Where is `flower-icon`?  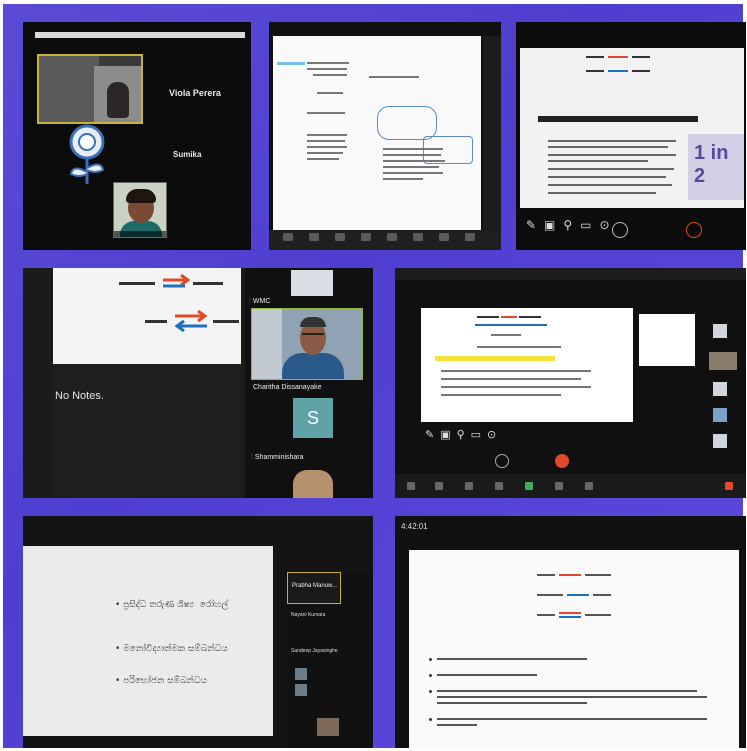
flower-icon is located at coordinates (87, 154).